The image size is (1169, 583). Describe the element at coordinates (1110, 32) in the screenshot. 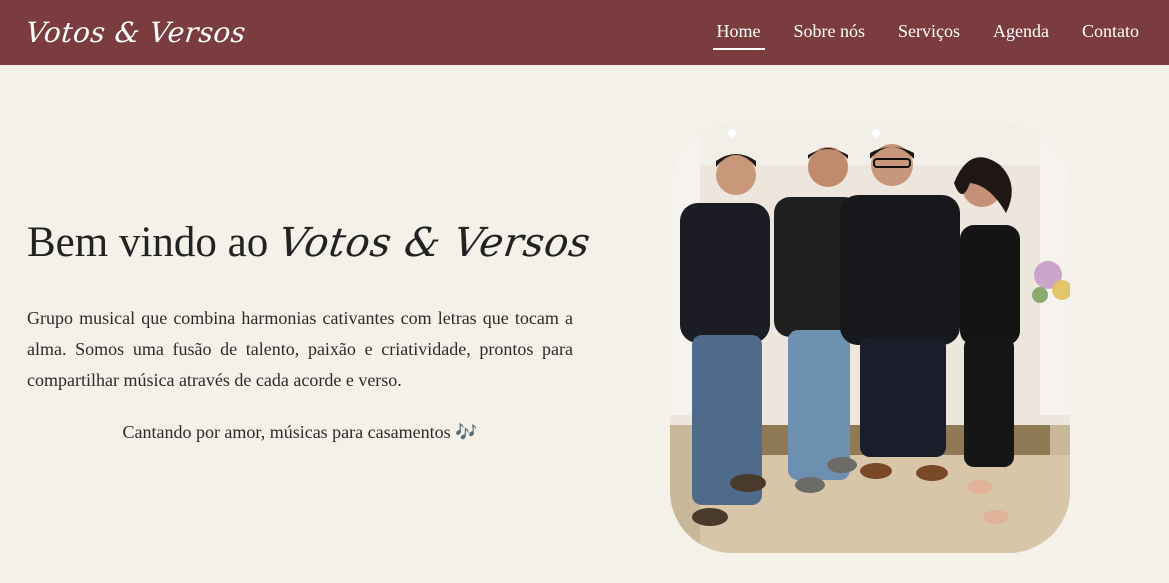

I see `nav-item-contato: Contato` at that location.